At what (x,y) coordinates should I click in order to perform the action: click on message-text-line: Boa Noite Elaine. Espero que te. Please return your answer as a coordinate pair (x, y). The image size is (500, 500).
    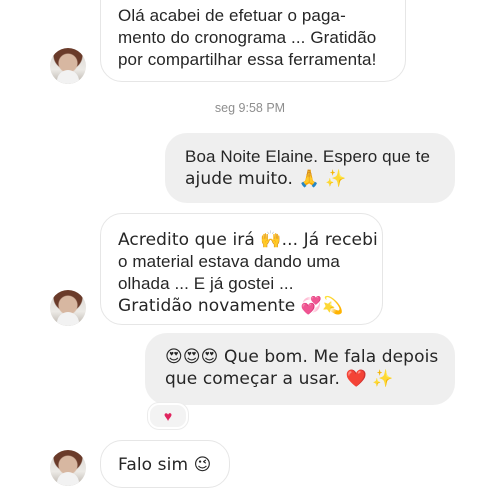
    Looking at the image, I should click on (308, 156).